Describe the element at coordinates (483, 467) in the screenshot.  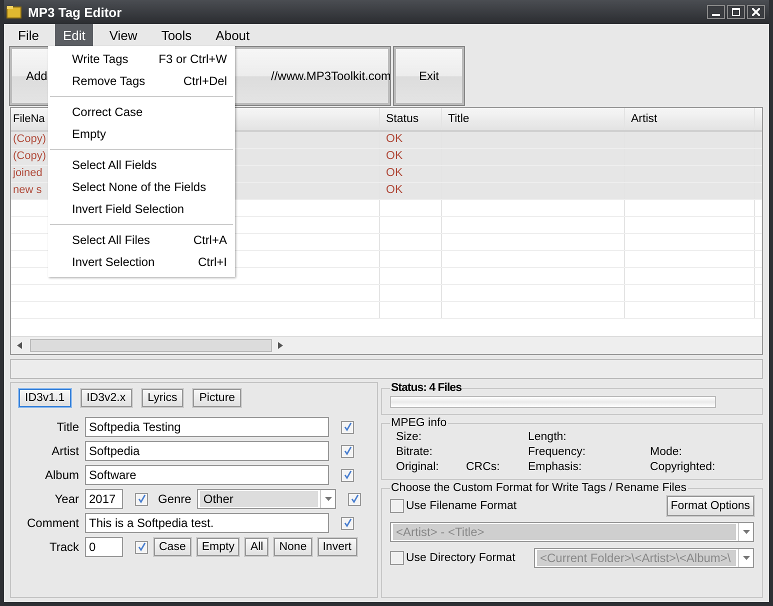
I see `info-label: CRCs:` at that location.